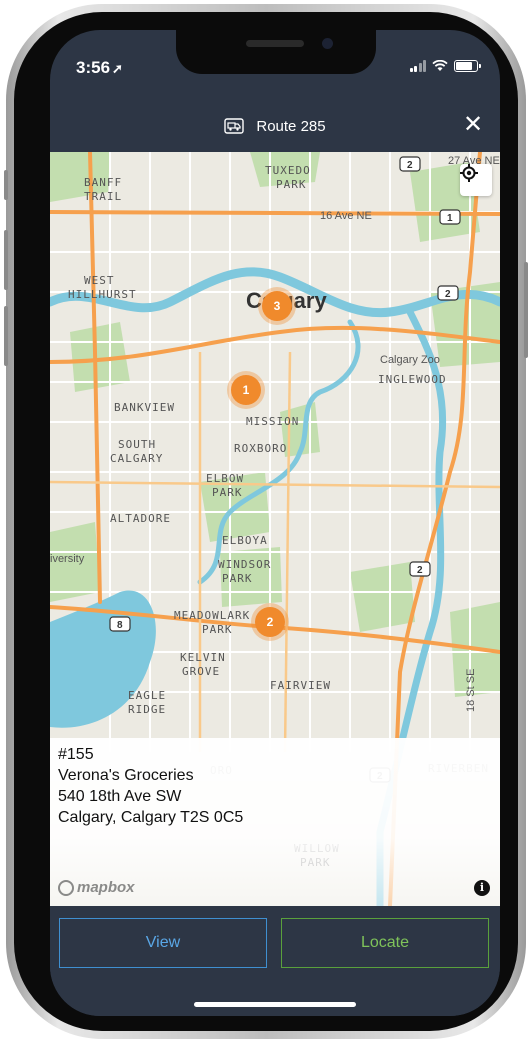  Describe the element at coordinates (467, 66) in the screenshot. I see `battery-icon` at that location.